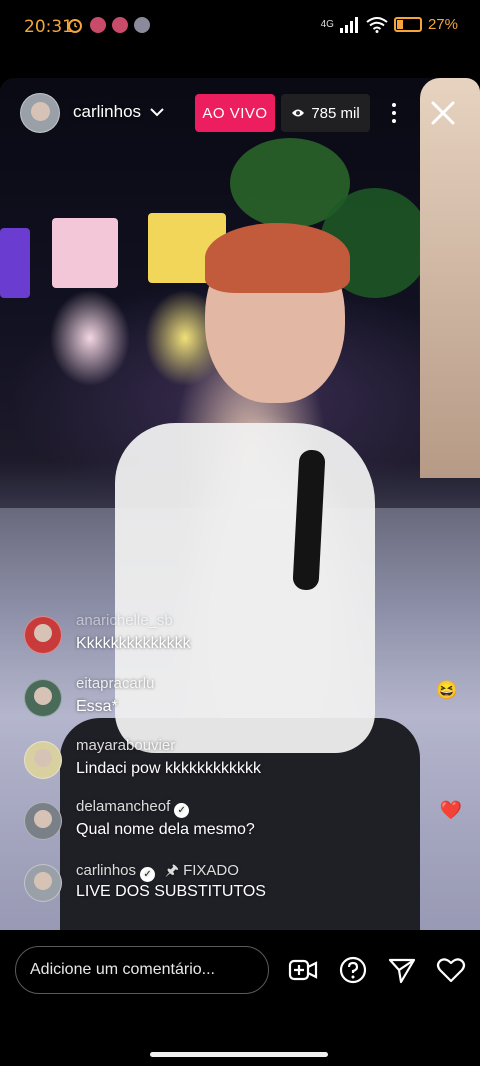 This screenshot has height=1066, width=480. I want to click on comment-username: delamancheof ✓, so click(133, 808).